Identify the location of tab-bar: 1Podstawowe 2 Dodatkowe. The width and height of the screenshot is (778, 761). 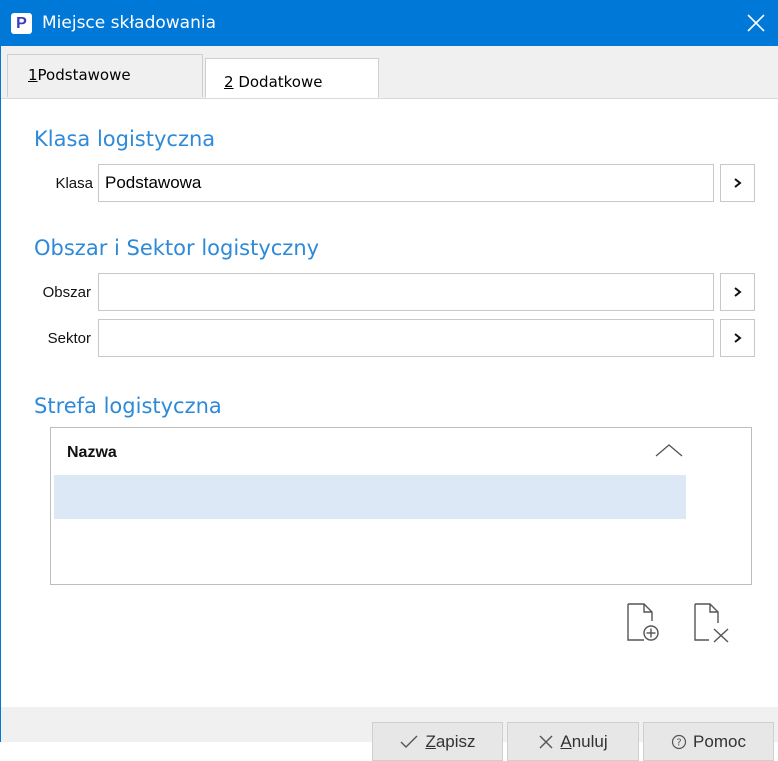
(389, 72).